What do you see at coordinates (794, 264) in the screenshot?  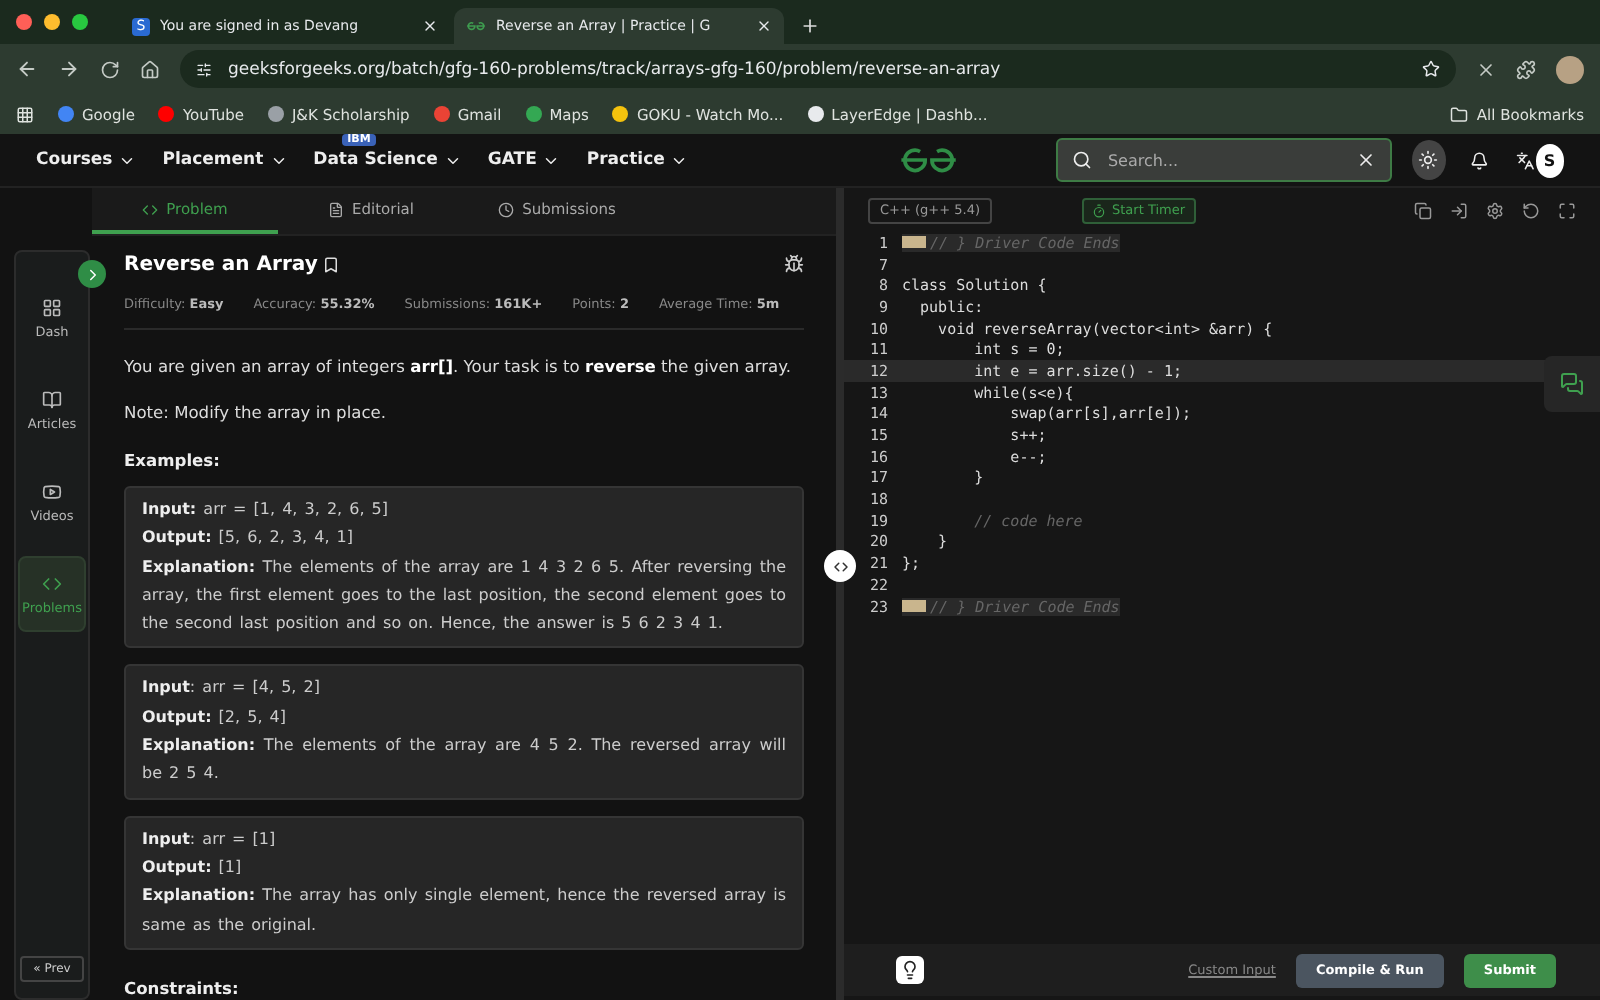 I see `bug-icon` at bounding box center [794, 264].